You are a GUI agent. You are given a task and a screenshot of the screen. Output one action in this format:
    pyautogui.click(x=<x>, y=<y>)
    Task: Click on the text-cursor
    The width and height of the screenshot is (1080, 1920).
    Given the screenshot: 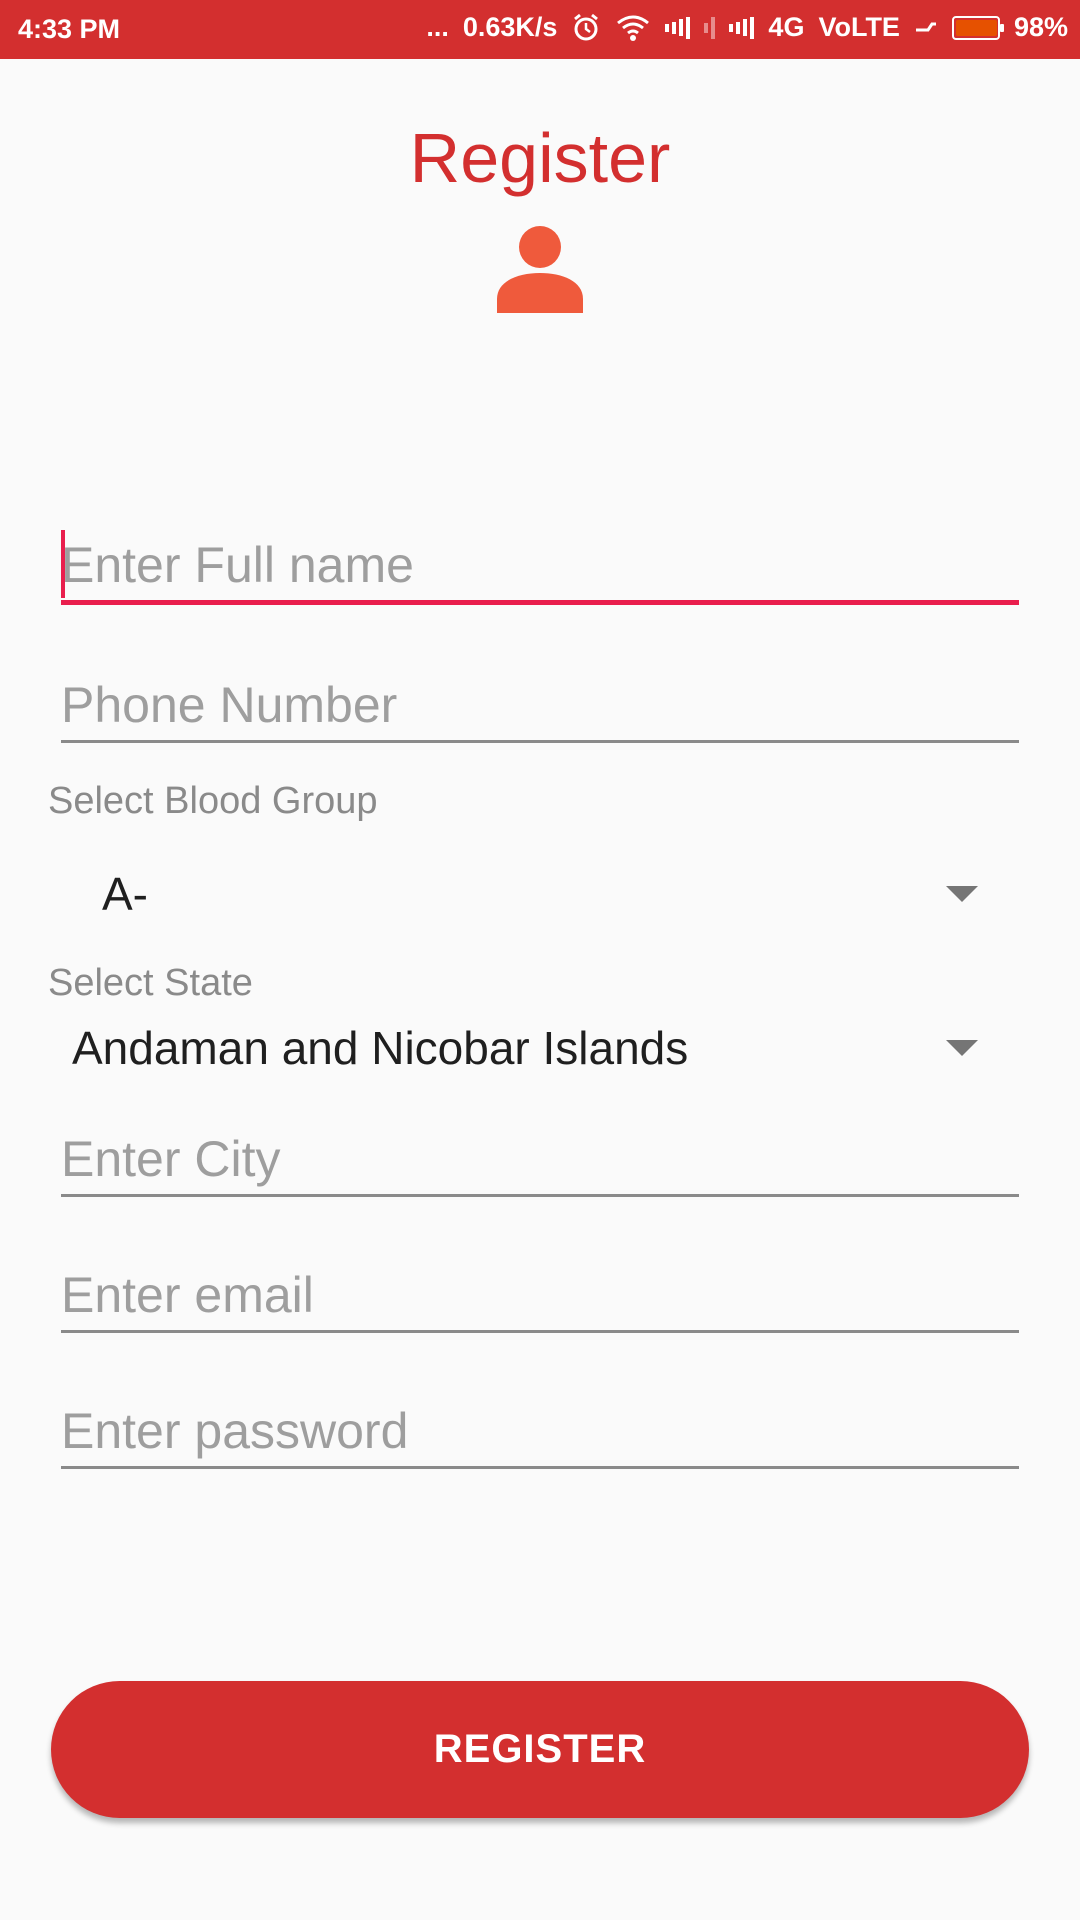 What is the action you would take?
    pyautogui.click(x=63, y=564)
    